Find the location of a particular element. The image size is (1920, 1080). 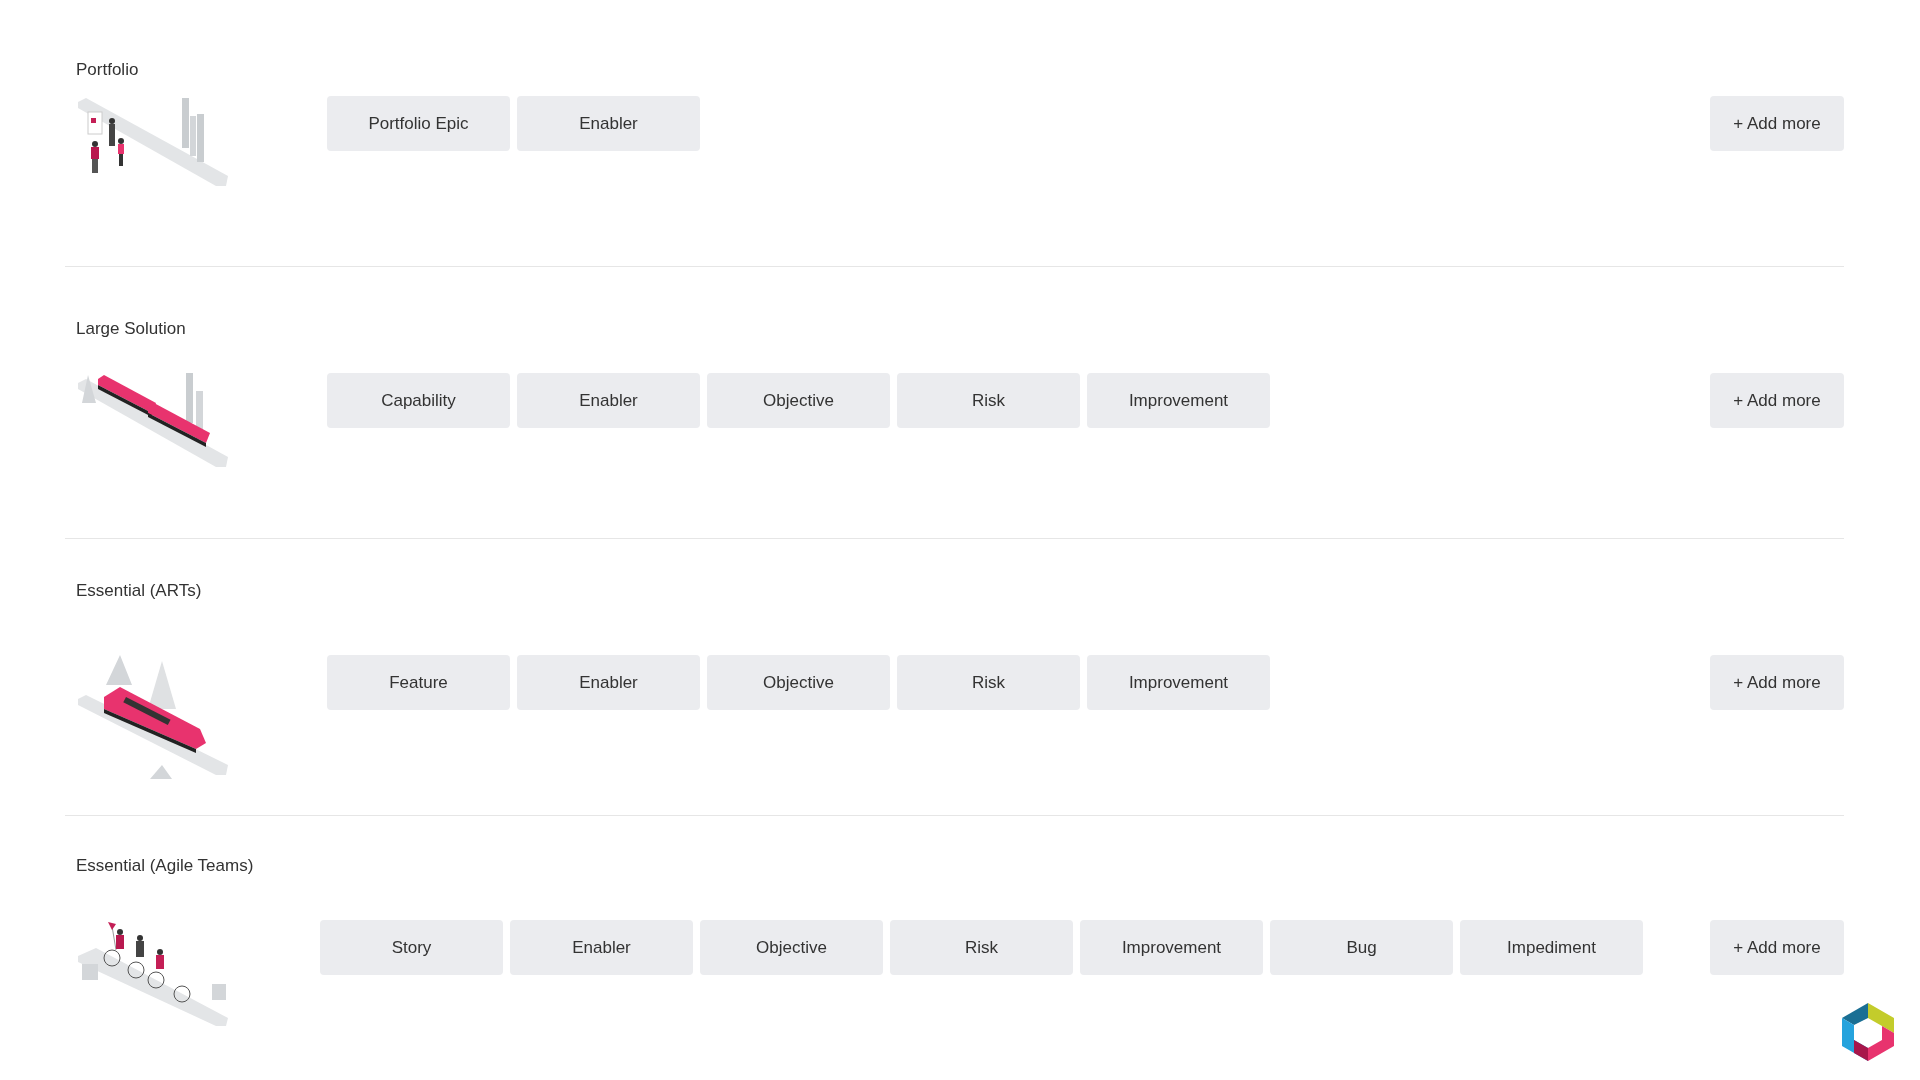

item-type-button: Impediment is located at coordinates (1551, 947).